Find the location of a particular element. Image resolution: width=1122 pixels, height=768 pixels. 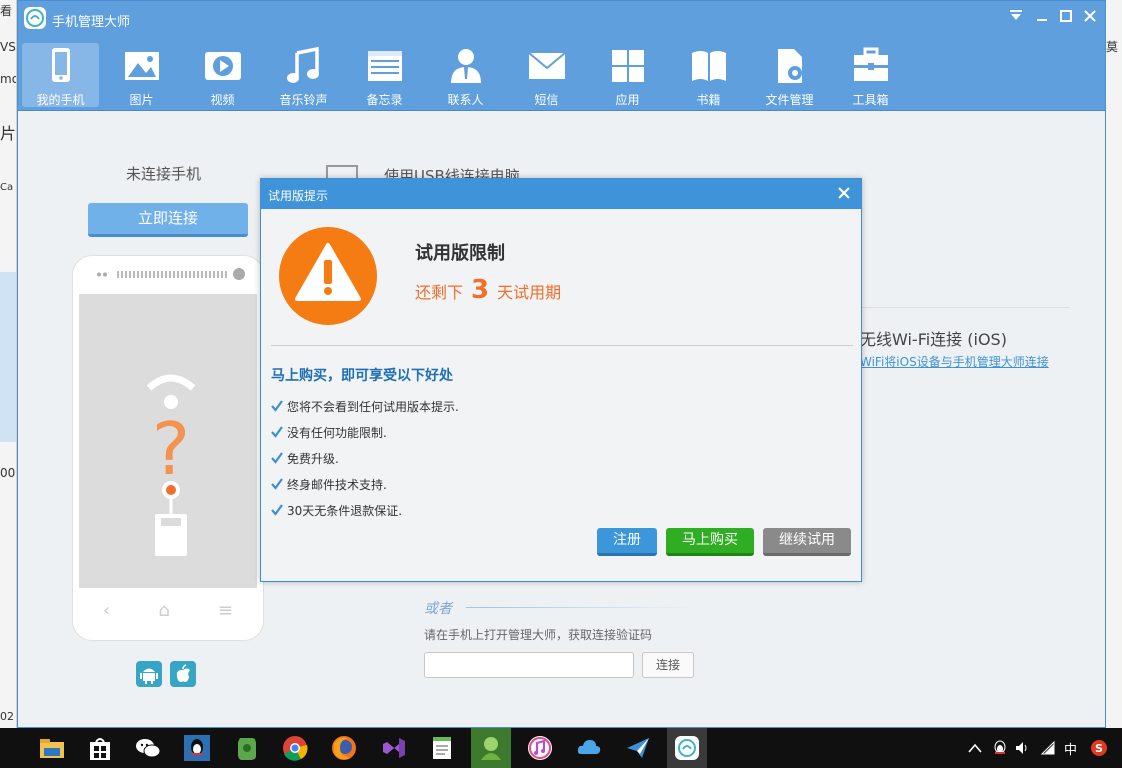

qq-icon is located at coordinates (197, 748).